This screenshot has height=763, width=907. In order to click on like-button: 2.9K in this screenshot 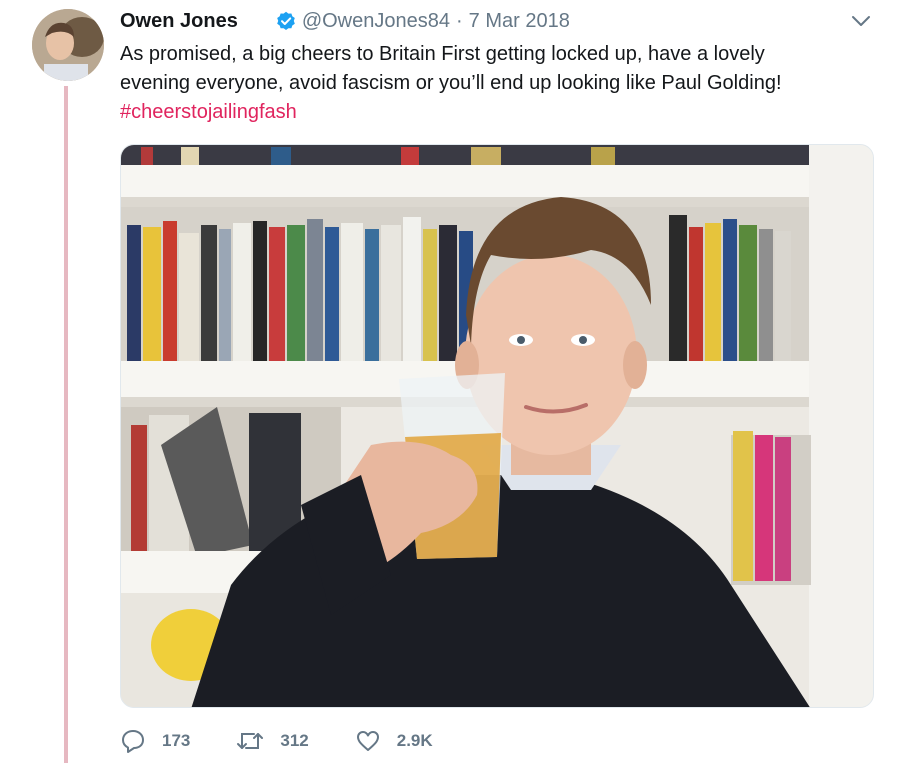, I will do `click(394, 741)`.